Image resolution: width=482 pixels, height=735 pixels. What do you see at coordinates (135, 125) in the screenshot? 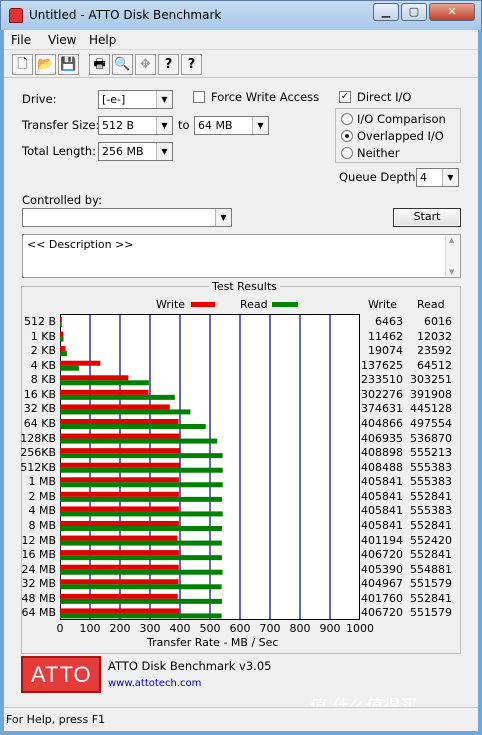
I see `transfer-size-from-select: 512 B ▼` at bounding box center [135, 125].